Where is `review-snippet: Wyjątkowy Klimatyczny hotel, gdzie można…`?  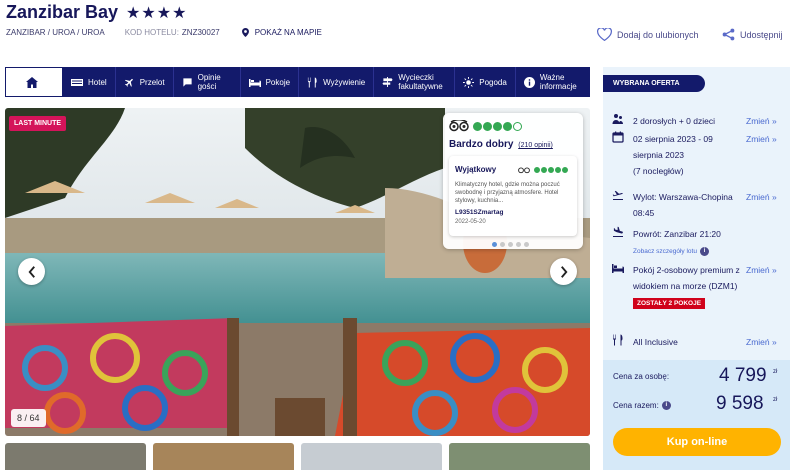 review-snippet: Wyjątkowy Klimatyczny hotel, gdzie można… is located at coordinates (513, 196).